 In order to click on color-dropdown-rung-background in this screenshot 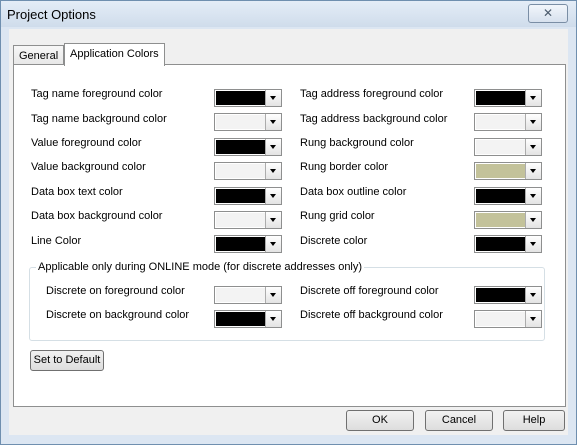, I will do `click(508, 147)`.